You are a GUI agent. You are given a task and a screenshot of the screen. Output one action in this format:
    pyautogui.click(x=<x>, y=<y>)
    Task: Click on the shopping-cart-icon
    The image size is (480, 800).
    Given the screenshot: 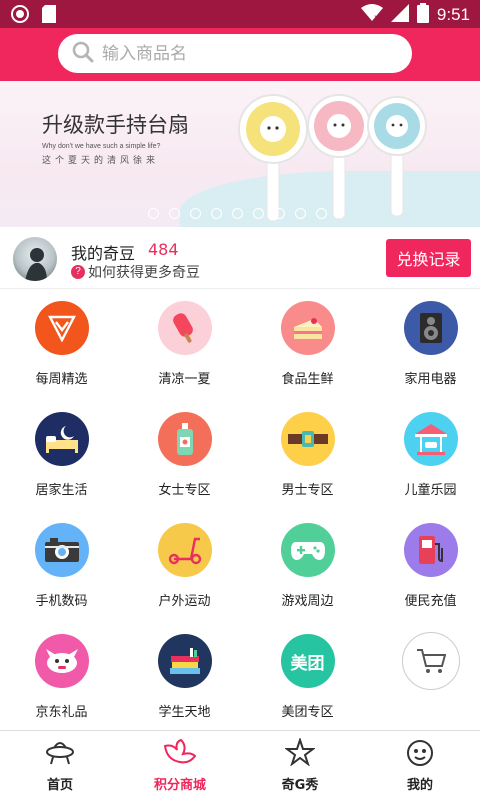 What is the action you would take?
    pyautogui.click(x=430, y=661)
    